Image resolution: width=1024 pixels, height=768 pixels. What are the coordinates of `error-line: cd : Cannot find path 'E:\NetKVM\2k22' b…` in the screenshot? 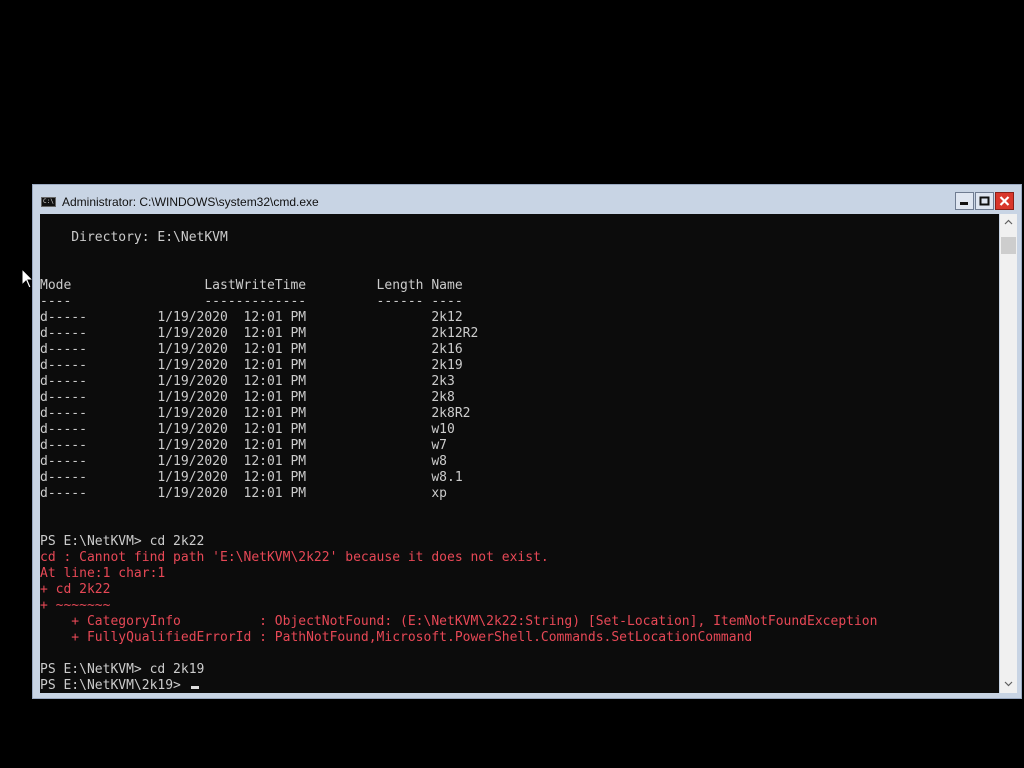 It's located at (294, 557).